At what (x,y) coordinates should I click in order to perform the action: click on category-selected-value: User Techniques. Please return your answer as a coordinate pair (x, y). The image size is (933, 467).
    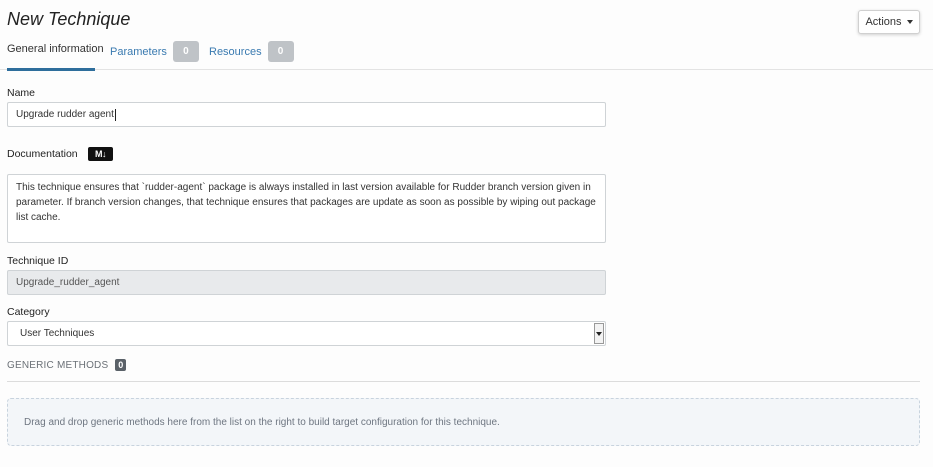
    Looking at the image, I should click on (57, 333).